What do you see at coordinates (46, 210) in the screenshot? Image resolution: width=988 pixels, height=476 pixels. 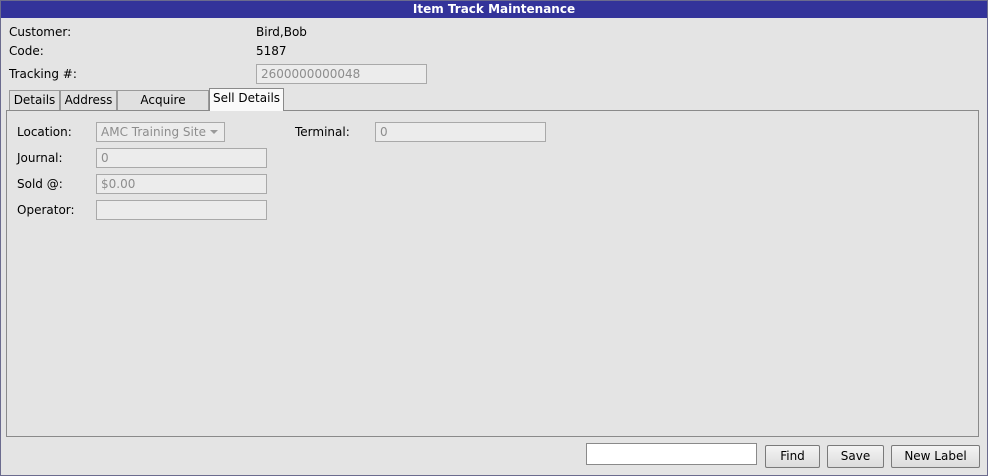 I see `operator-label: Operator:` at bounding box center [46, 210].